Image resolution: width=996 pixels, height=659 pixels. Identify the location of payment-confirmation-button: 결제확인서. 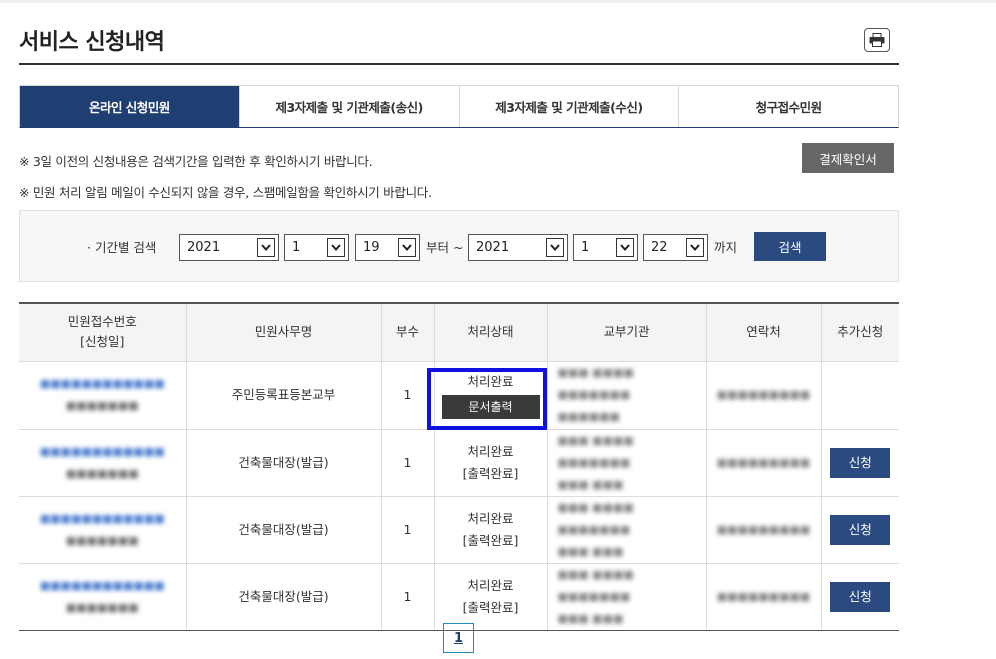
(848, 158).